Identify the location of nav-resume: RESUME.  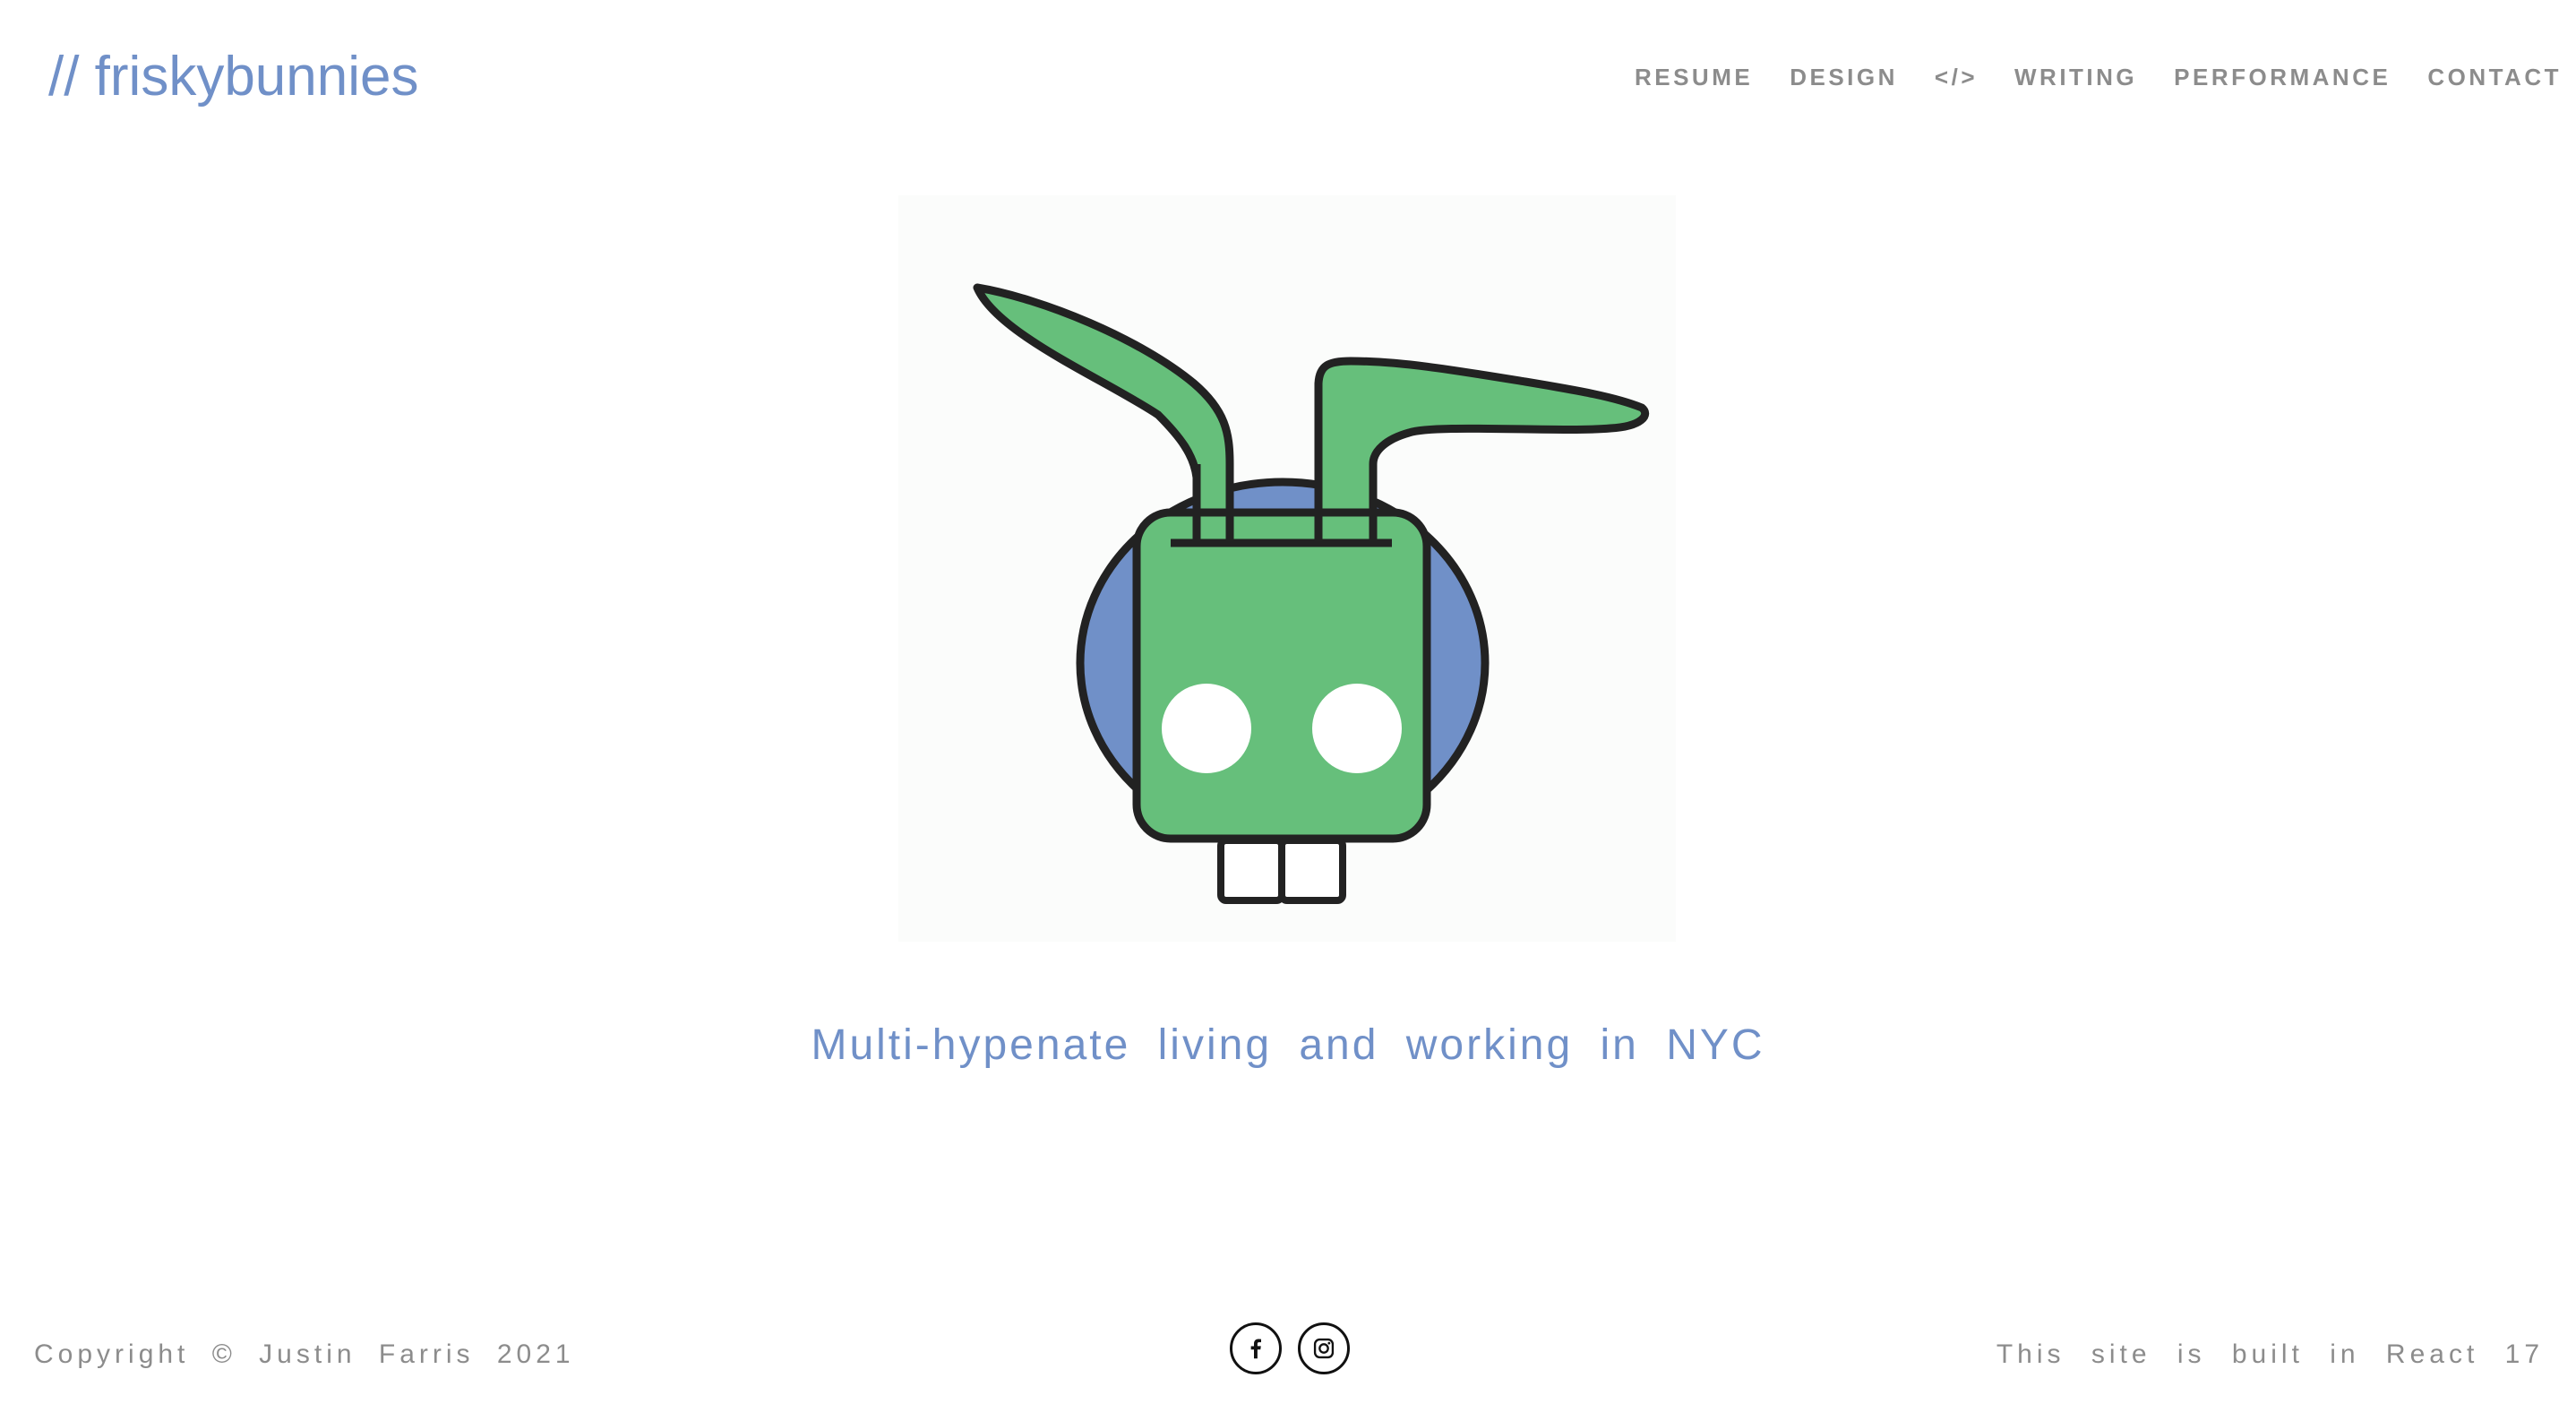
(1694, 77).